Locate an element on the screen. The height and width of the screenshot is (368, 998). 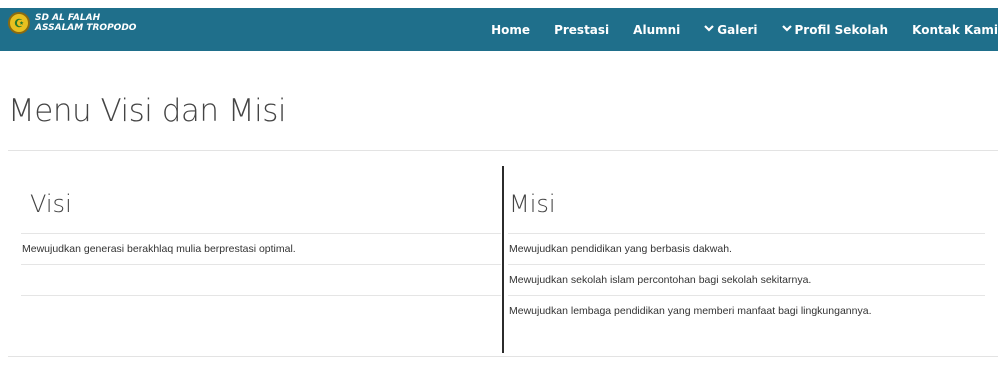
page-title: Menu Visi dan Misi is located at coordinates (147, 111).